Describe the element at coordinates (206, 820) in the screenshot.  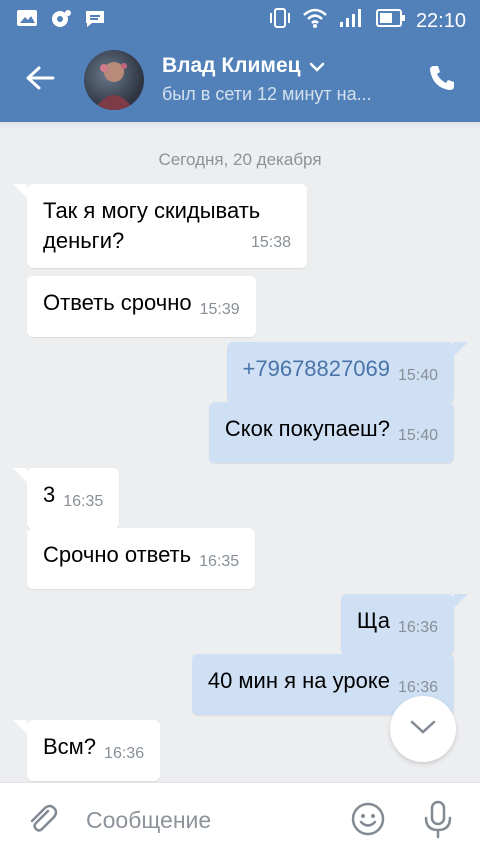
I see `message-input` at that location.